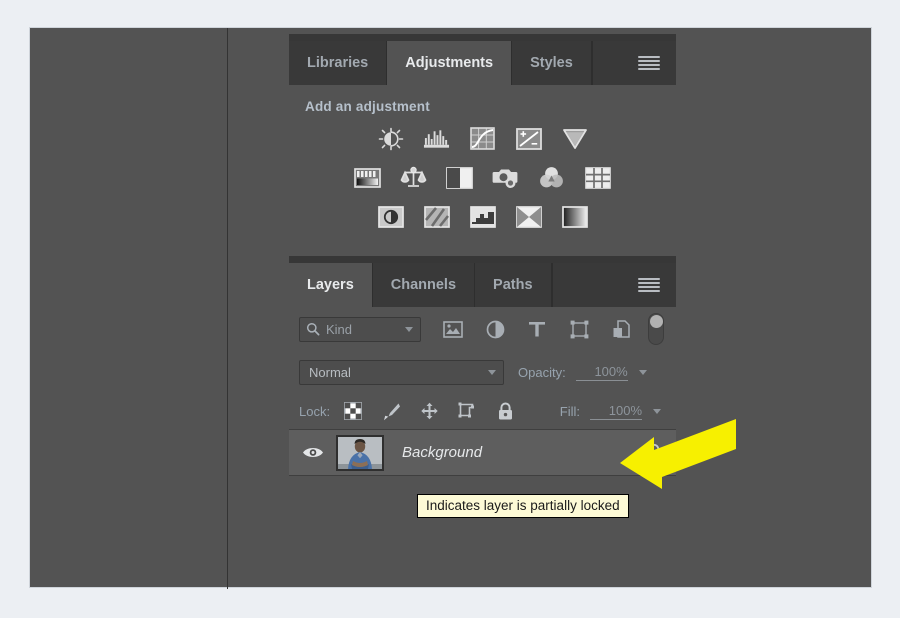 The image size is (900, 618). I want to click on adjustments-tabbar: Libraries Adjustments Styles, so click(482, 59).